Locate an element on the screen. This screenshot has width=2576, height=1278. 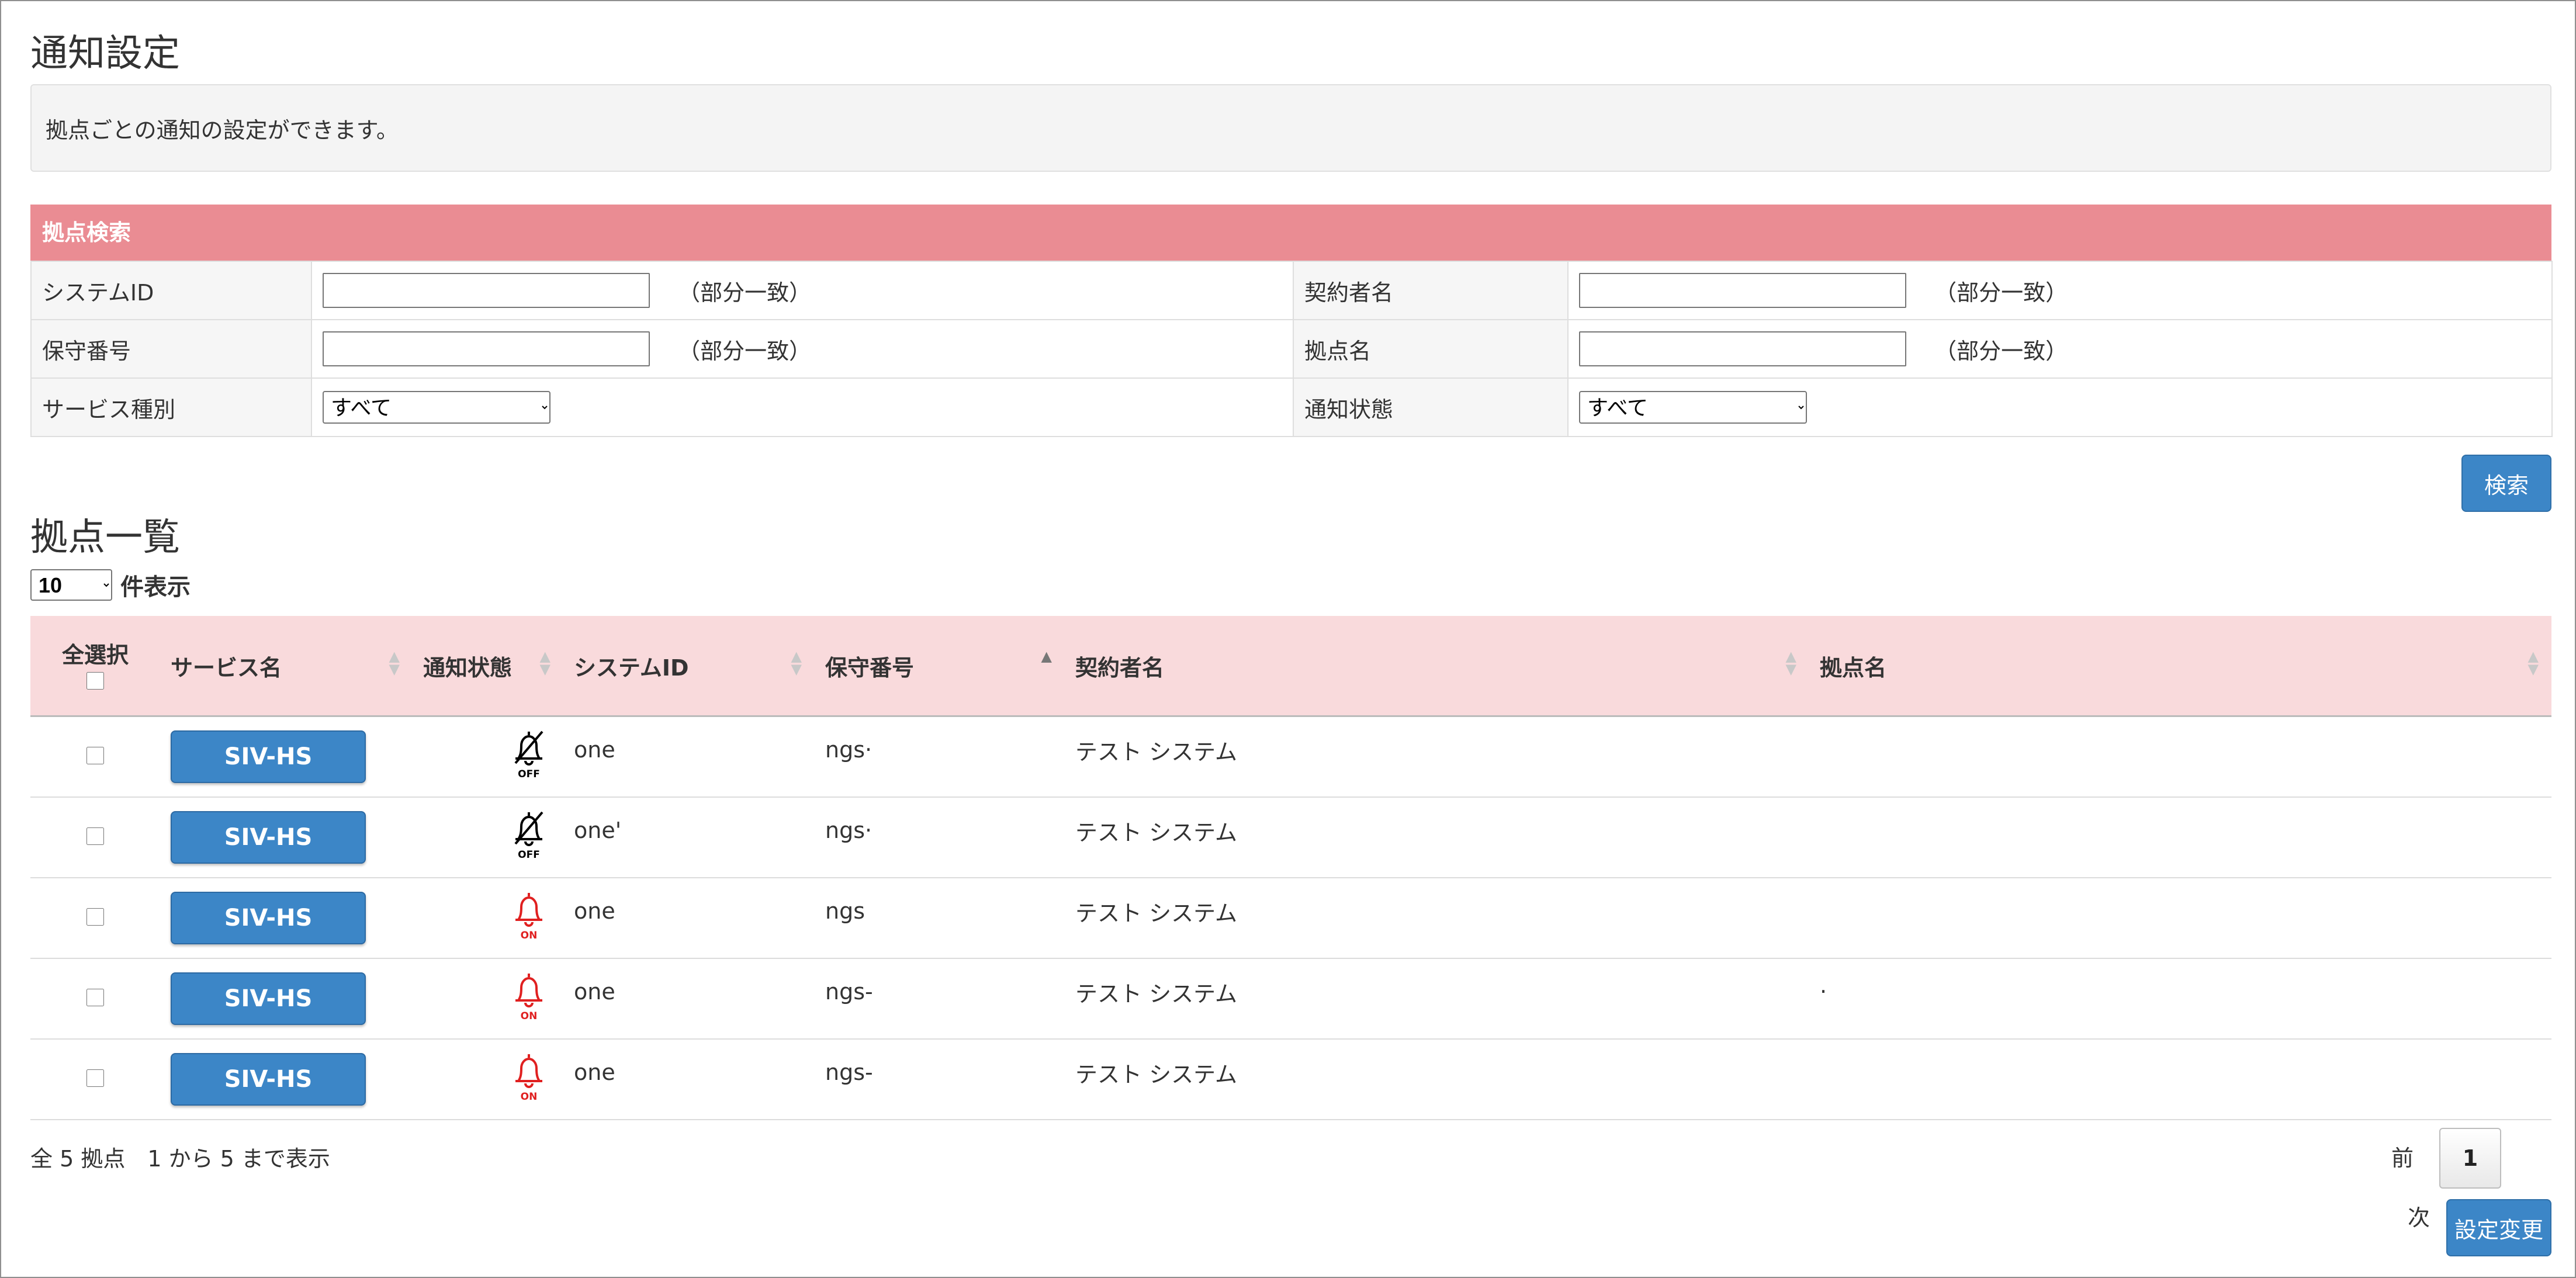
pagination-page-current: 1 is located at coordinates (2470, 1158).